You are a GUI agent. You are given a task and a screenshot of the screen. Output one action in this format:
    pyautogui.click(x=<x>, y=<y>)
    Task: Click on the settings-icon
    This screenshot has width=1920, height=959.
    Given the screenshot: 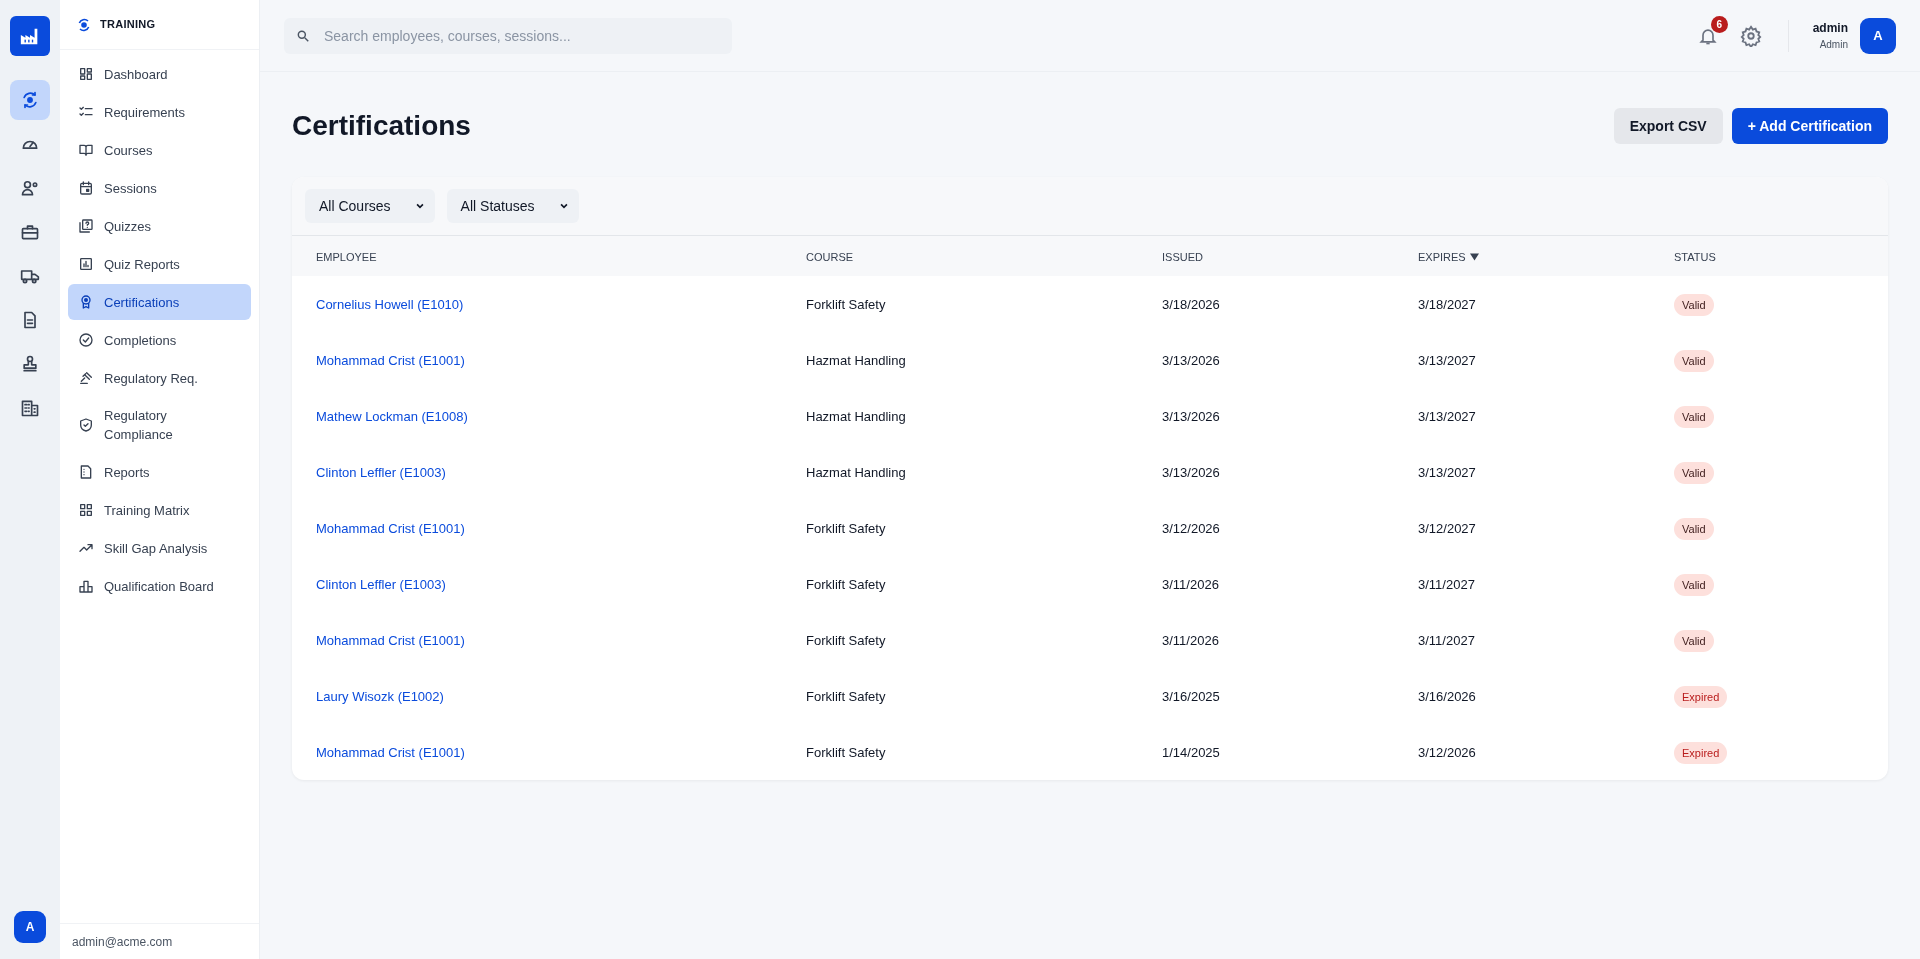 What is the action you would take?
    pyautogui.click(x=1750, y=35)
    